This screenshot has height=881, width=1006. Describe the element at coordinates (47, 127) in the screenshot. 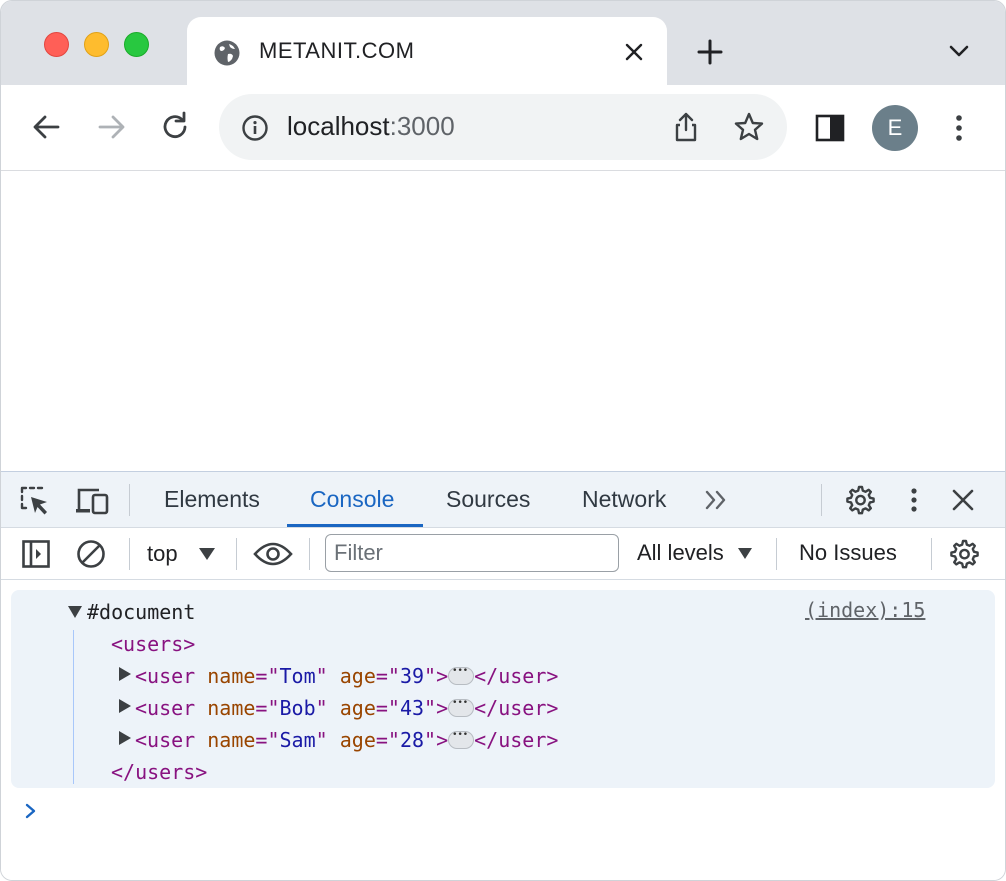

I see `back-arrow-icon` at that location.